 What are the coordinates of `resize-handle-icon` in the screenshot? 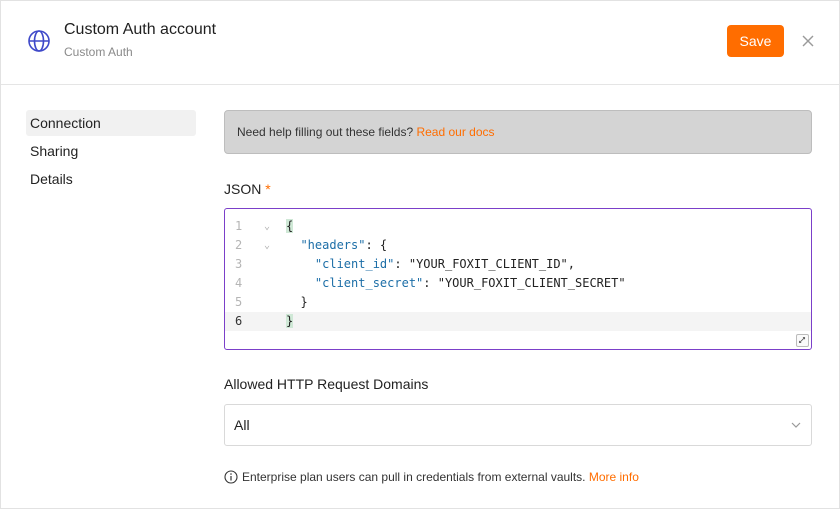 It's located at (802, 340).